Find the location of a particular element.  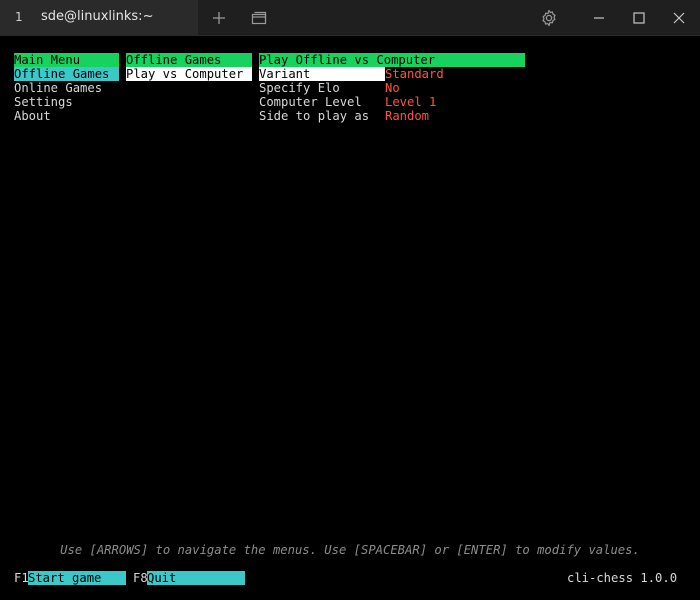

offline-menu-header: Offline Games is located at coordinates (189, 60).